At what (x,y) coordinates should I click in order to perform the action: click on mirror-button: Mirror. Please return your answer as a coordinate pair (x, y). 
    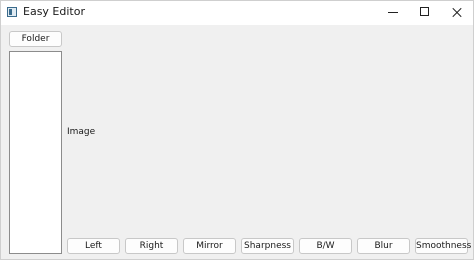
    Looking at the image, I should click on (209, 246).